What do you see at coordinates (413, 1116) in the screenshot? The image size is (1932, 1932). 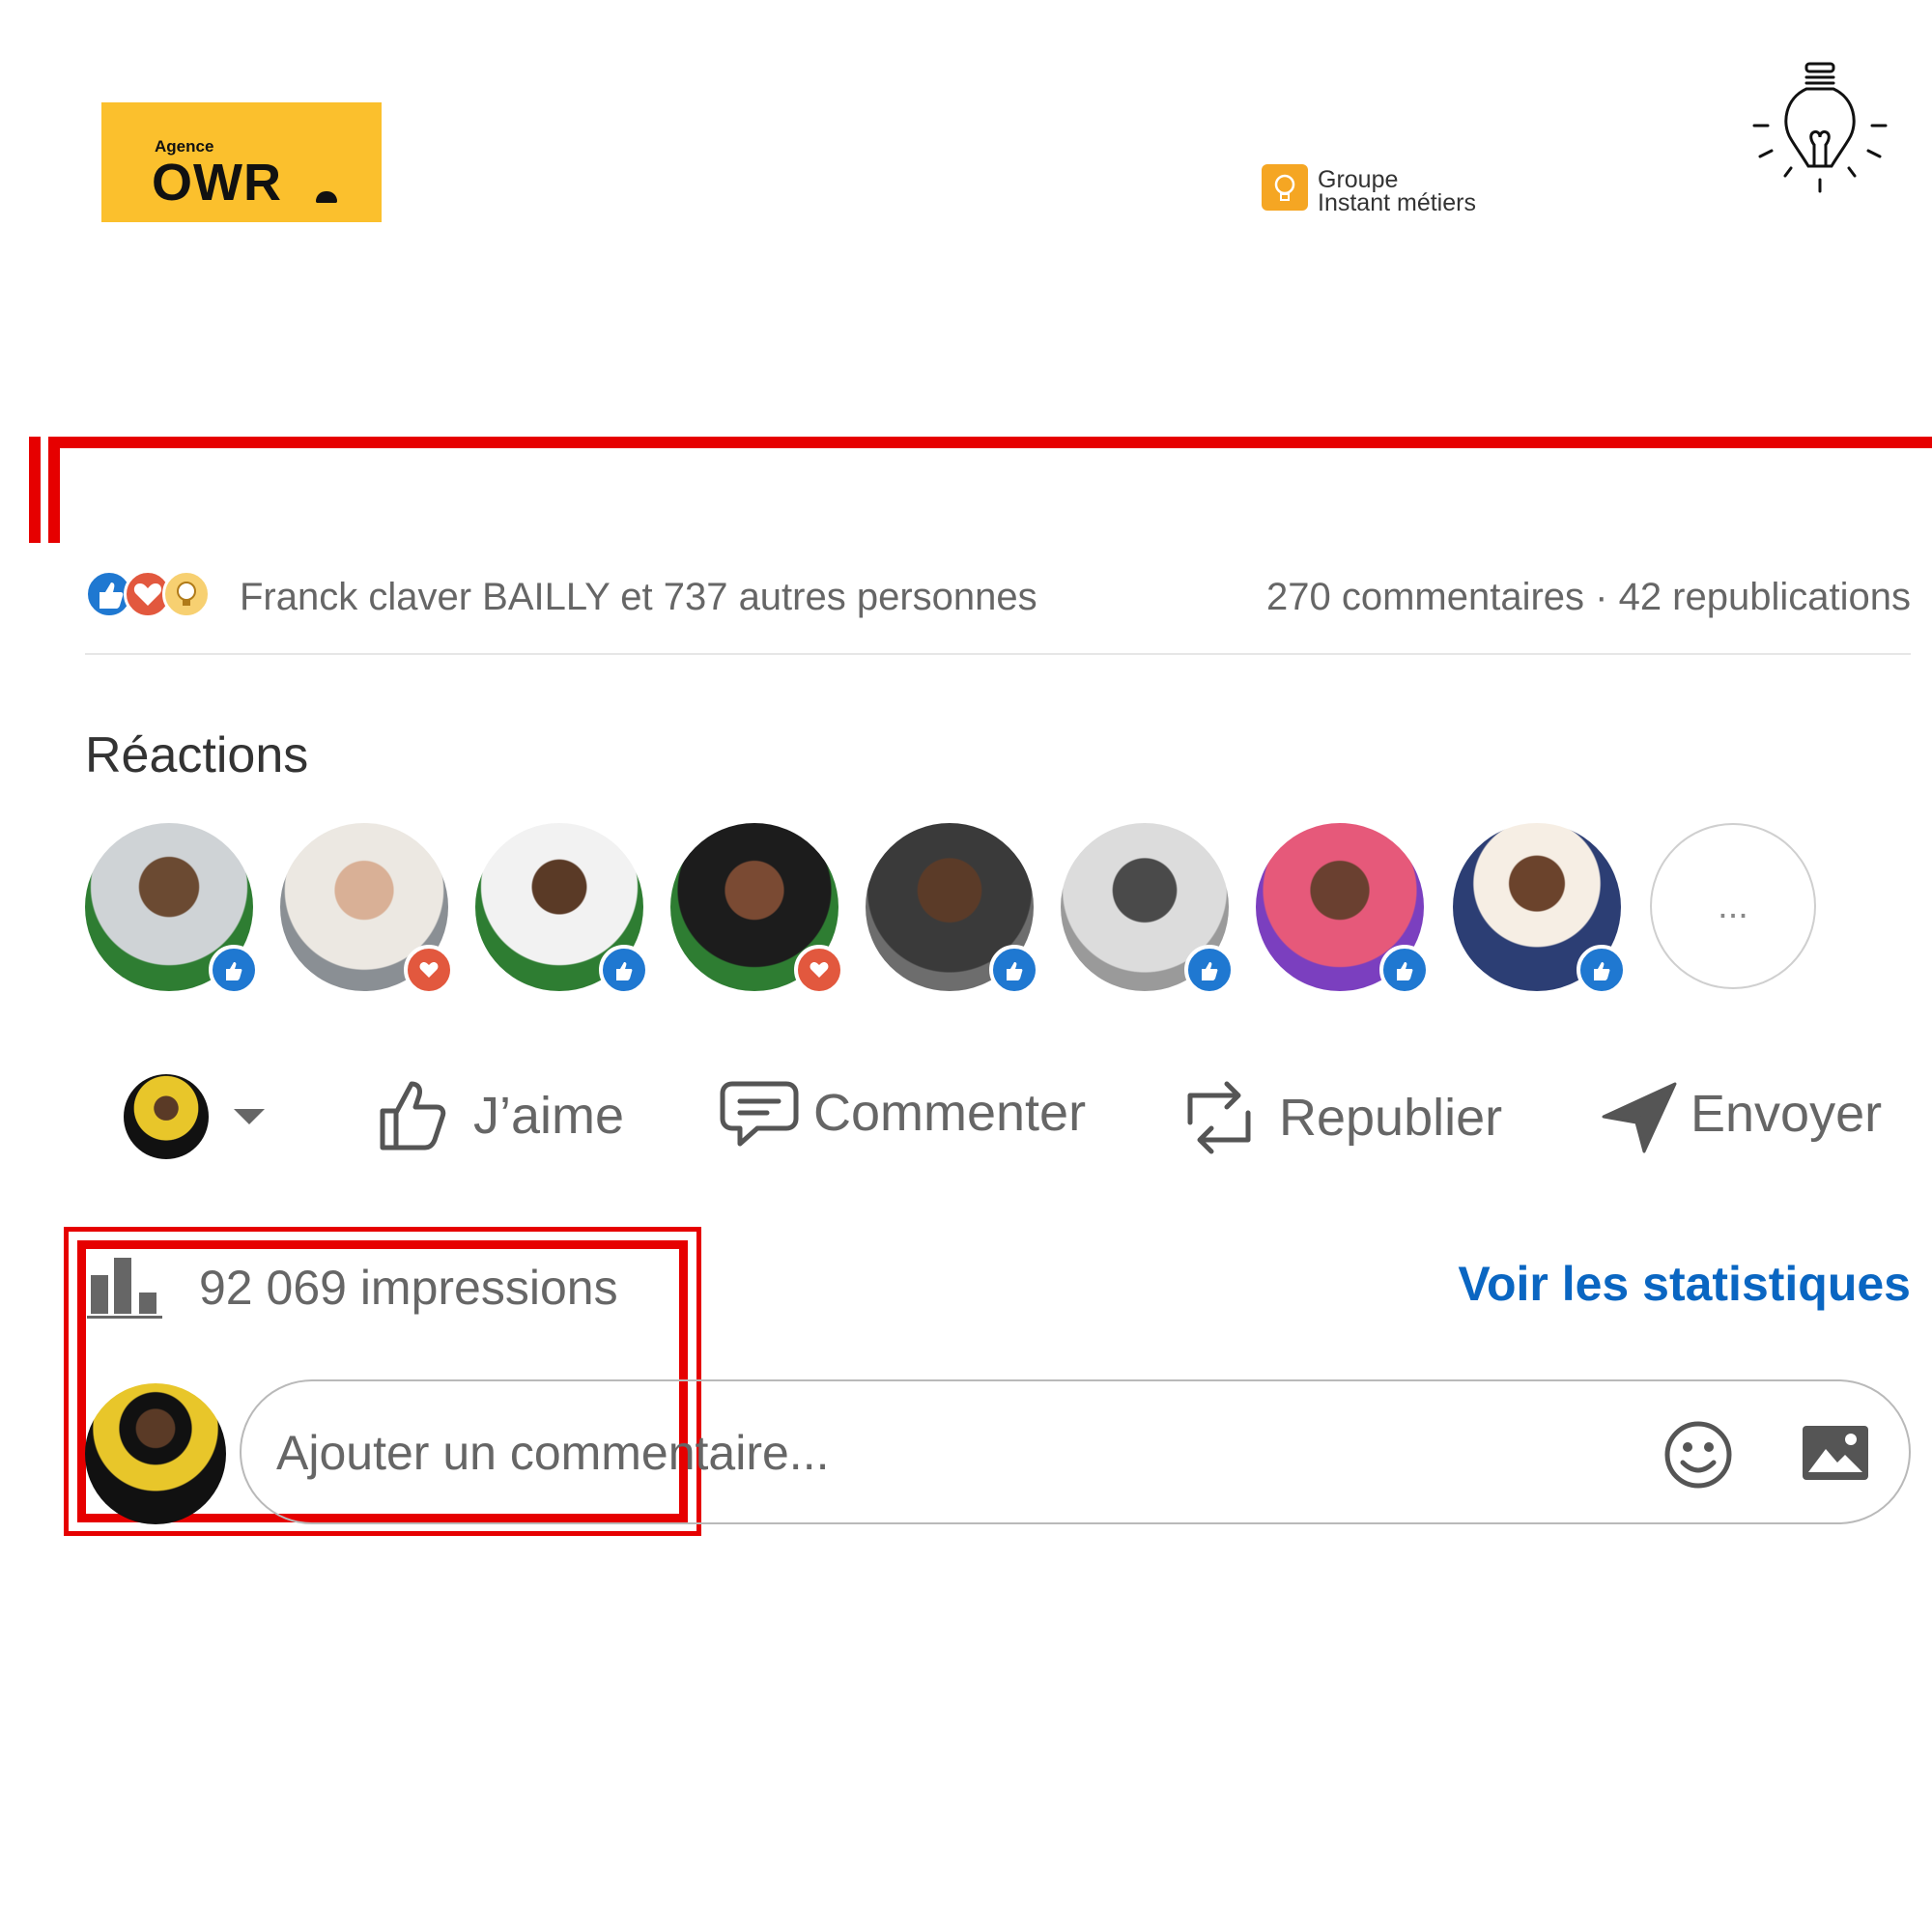 I see `thumbs-up-icon` at bounding box center [413, 1116].